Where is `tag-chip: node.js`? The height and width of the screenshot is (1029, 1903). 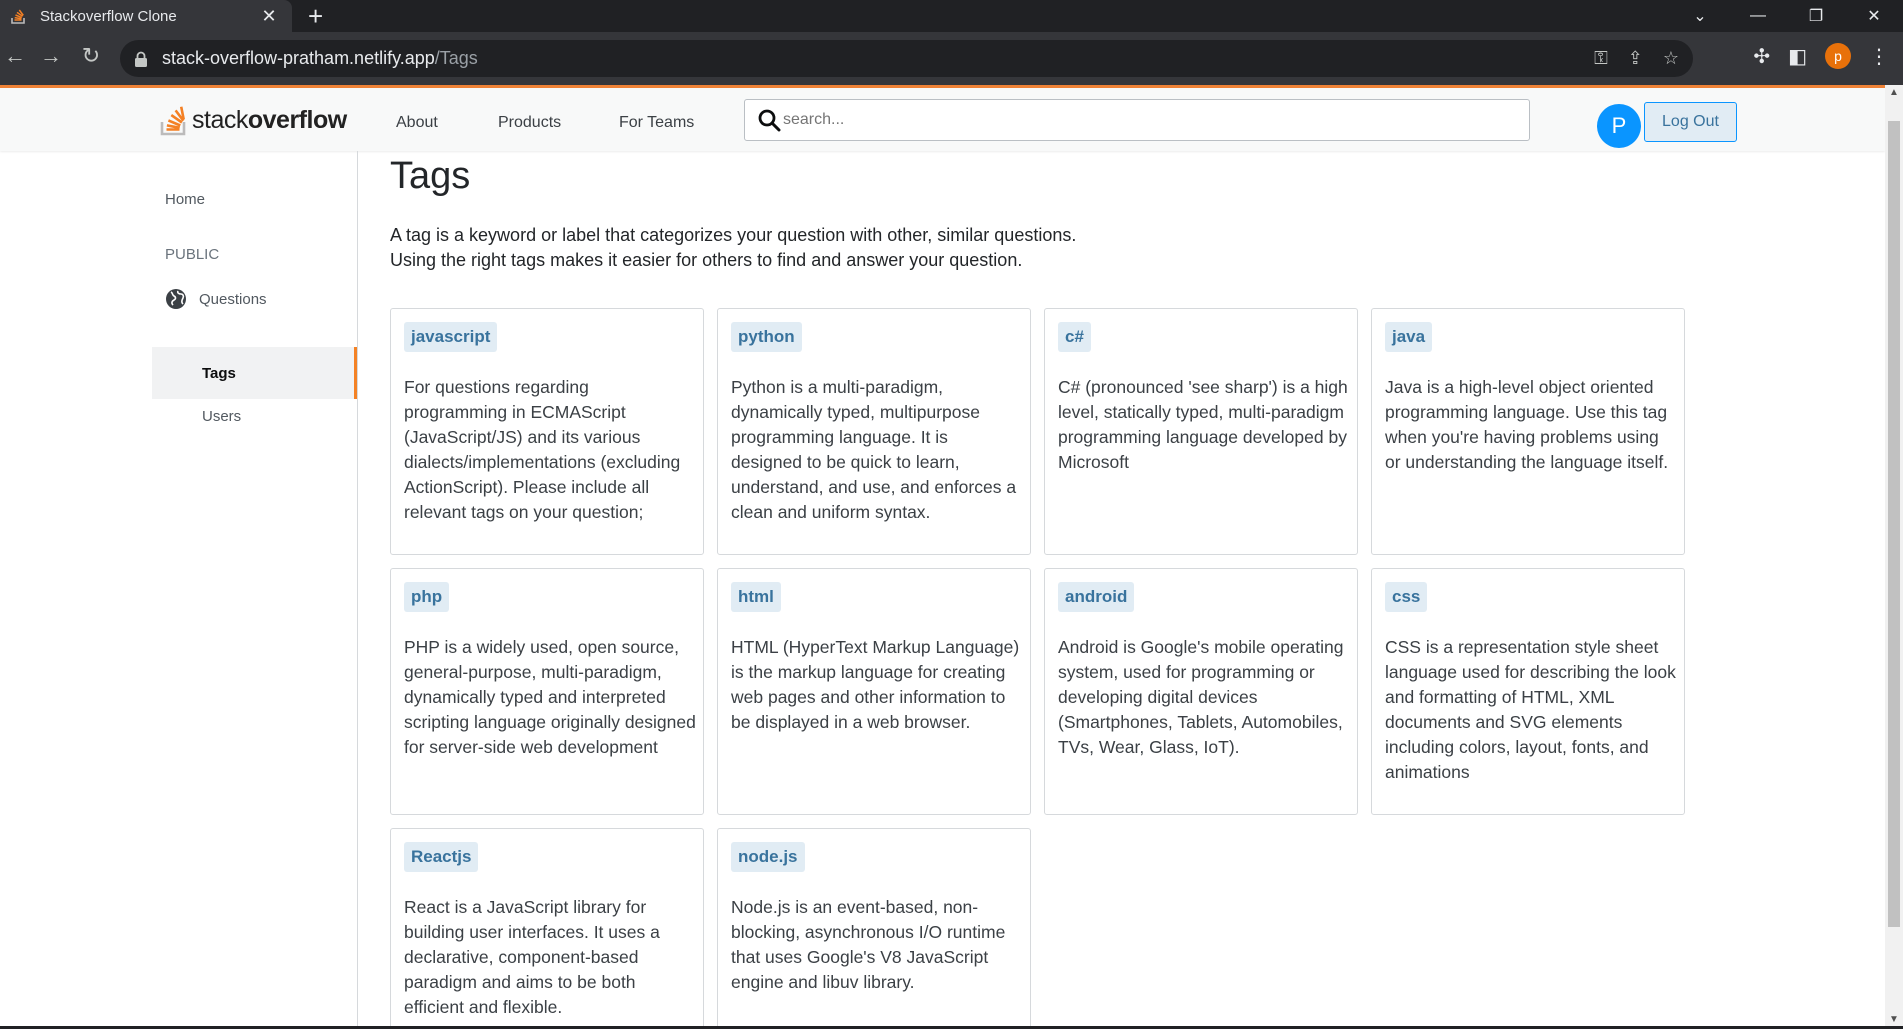
tag-chip: node.js is located at coordinates (768, 857).